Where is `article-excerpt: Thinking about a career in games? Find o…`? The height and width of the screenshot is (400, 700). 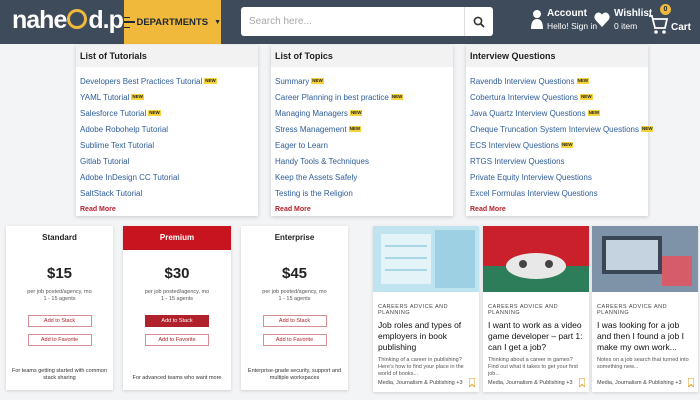 article-excerpt: Thinking about a career in games? Find o… is located at coordinates (533, 367).